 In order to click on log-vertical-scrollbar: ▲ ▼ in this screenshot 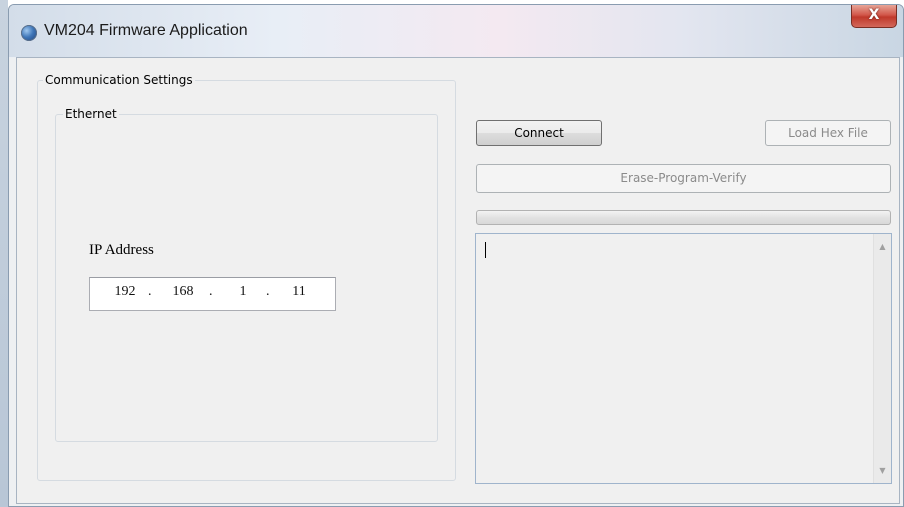, I will do `click(882, 358)`.